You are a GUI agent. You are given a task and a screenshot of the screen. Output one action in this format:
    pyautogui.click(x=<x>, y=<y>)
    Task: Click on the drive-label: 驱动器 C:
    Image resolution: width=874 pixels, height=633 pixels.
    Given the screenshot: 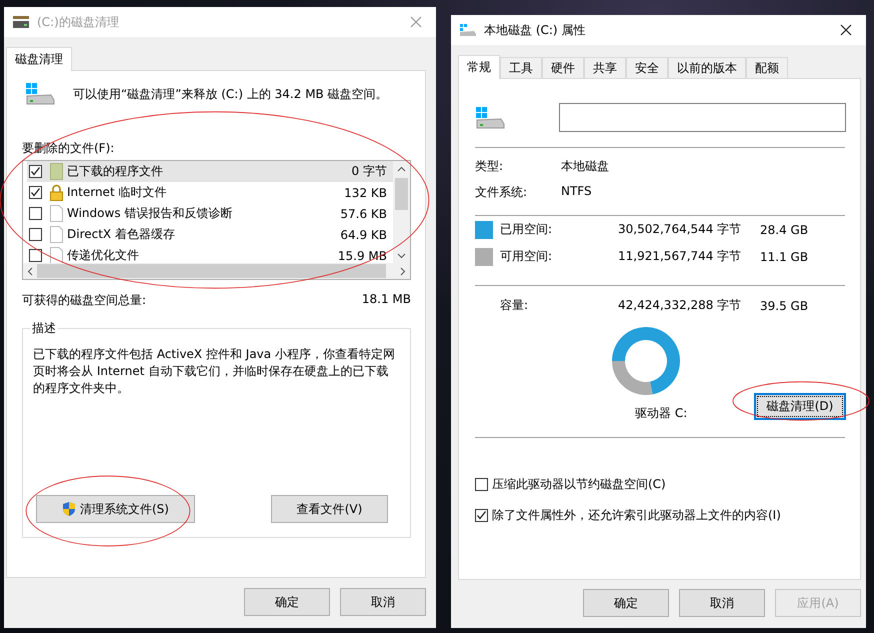 What is the action you would take?
    pyautogui.click(x=661, y=413)
    